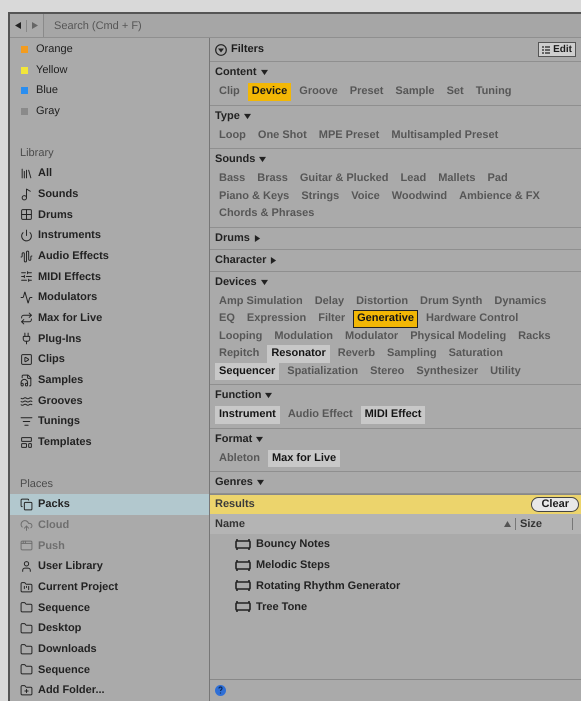  What do you see at coordinates (270, 91) in the screenshot?
I see `filter-tag: Device` at bounding box center [270, 91].